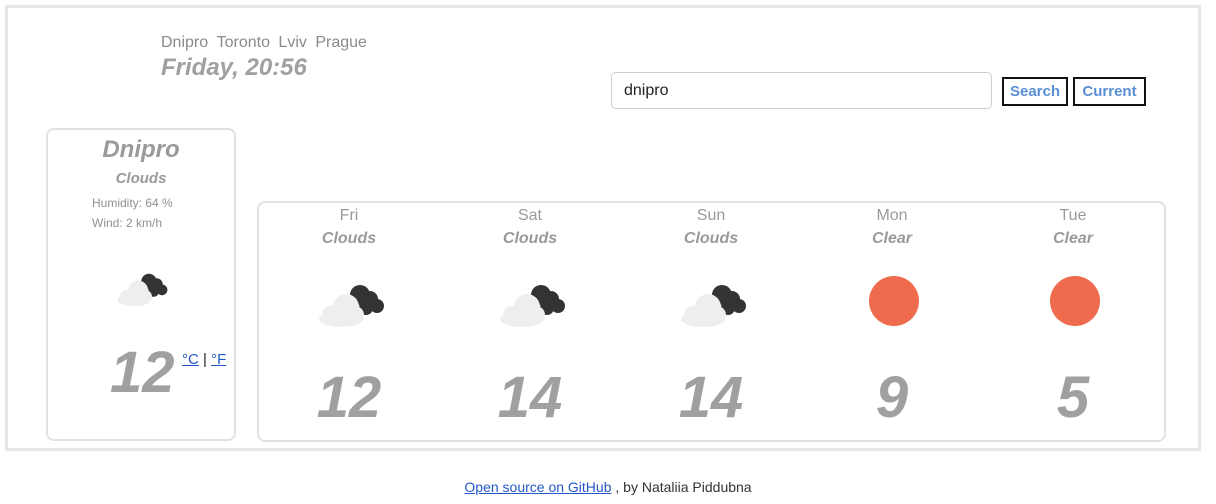 Image resolution: width=1216 pixels, height=504 pixels. Describe the element at coordinates (801, 90) in the screenshot. I see `search-input` at that location.